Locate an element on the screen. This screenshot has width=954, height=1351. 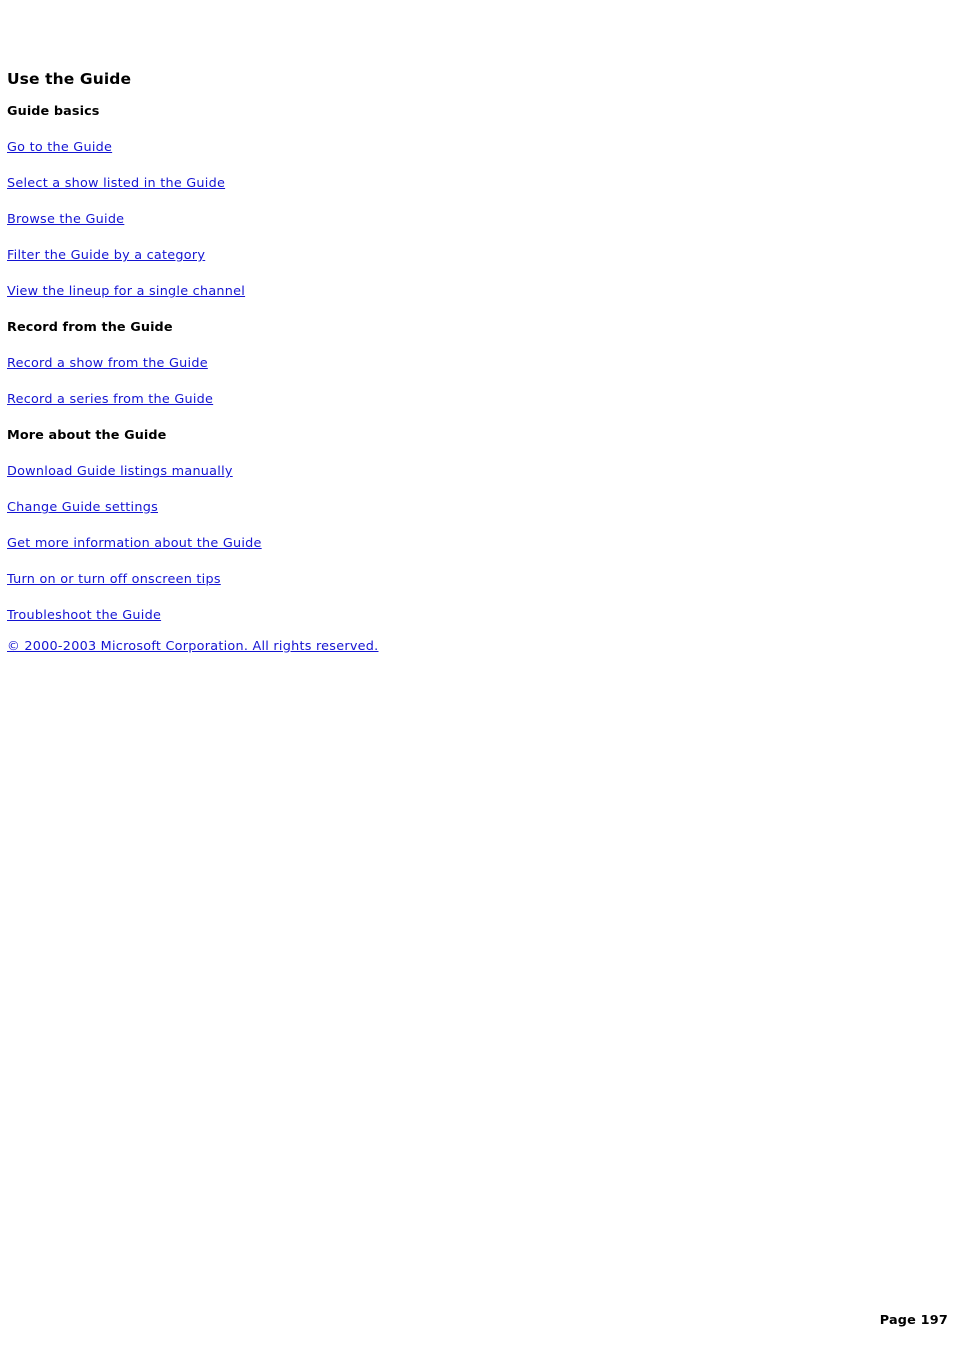
link-record-a-series-from-the-guide: Record a series from the Guide is located at coordinates (110, 399).